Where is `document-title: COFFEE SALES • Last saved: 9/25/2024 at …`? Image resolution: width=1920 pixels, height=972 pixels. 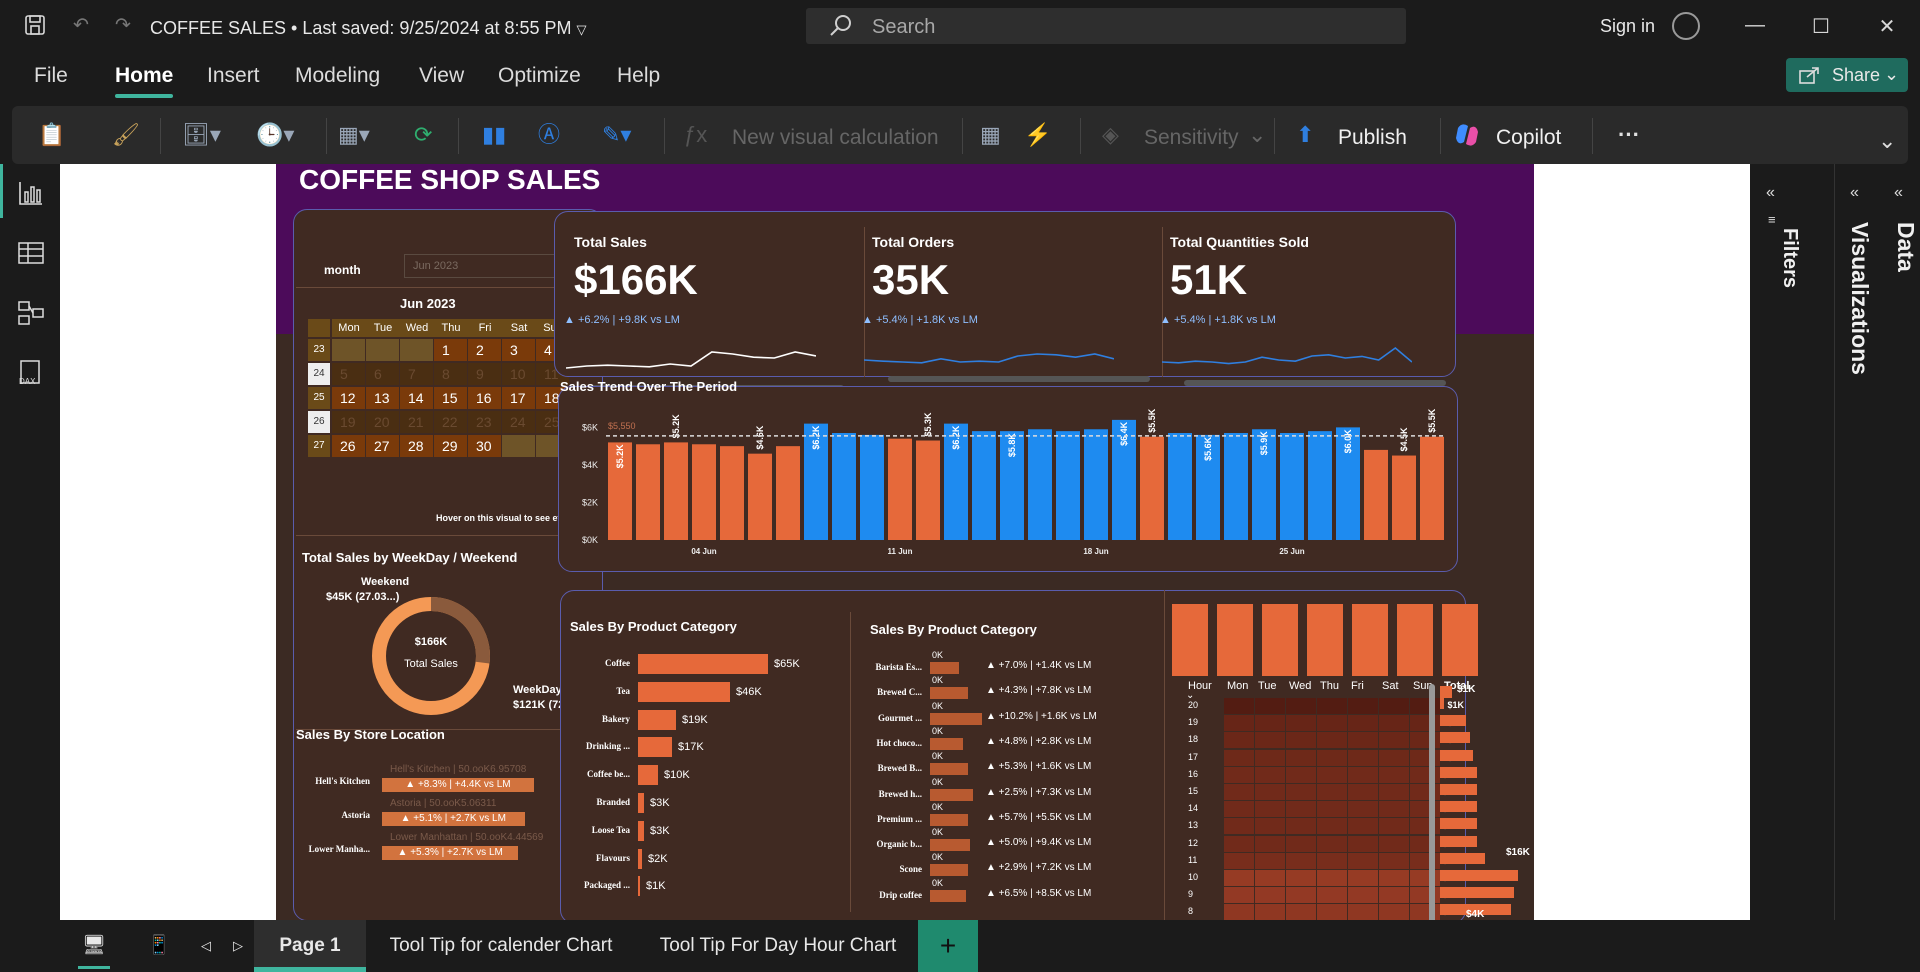
document-title: COFFEE SALES • Last saved: 9/25/2024 at … is located at coordinates (368, 28).